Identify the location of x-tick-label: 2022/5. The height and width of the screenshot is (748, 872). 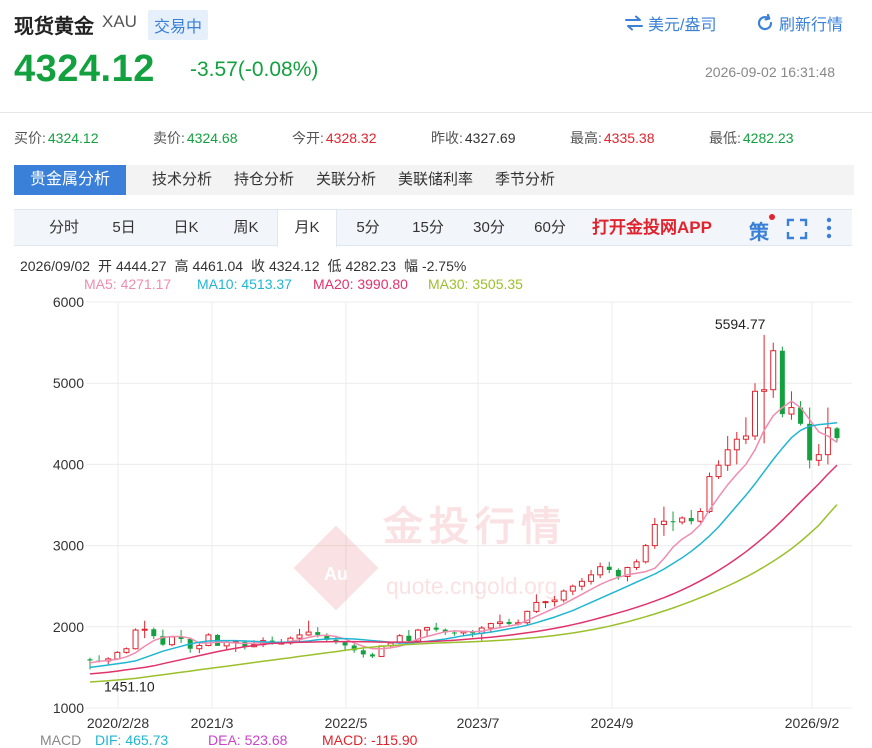
(346, 723).